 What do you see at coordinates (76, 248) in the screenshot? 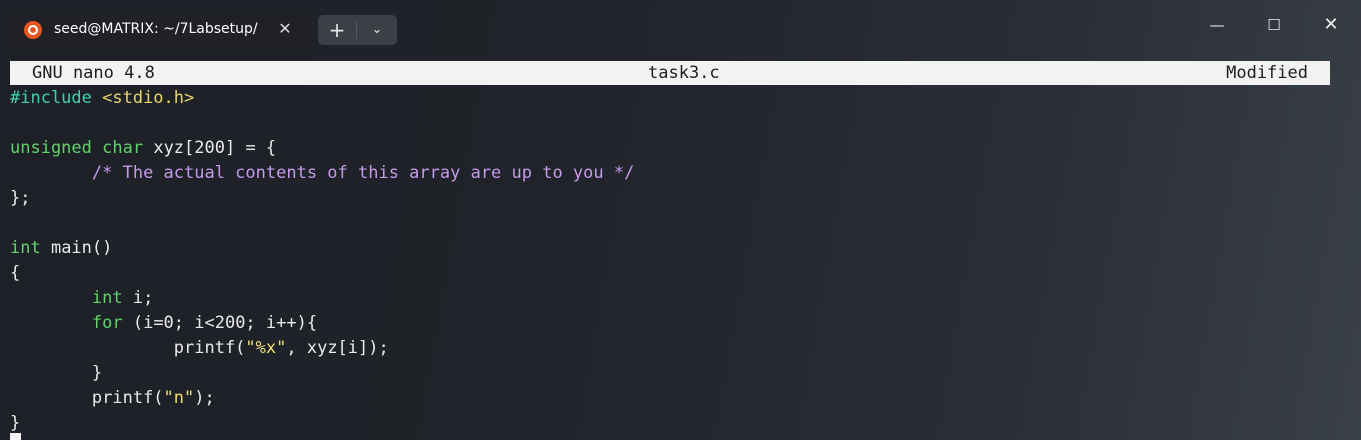
I see `code-text: main()` at bounding box center [76, 248].